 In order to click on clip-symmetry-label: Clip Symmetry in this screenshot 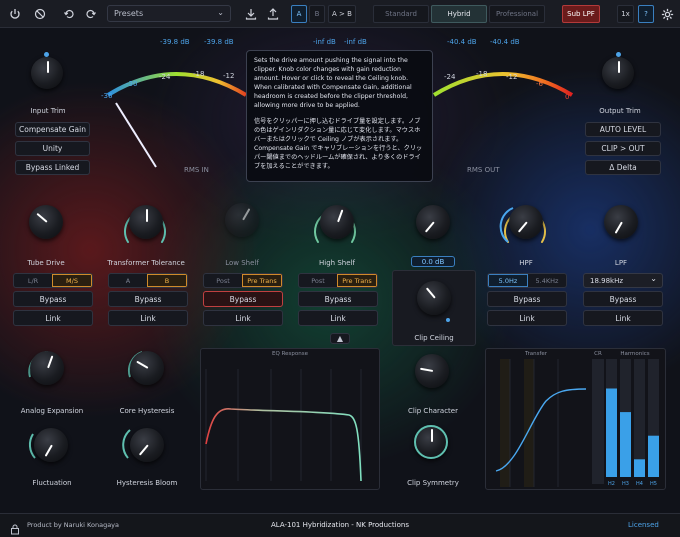, I will do `click(433, 483)`.